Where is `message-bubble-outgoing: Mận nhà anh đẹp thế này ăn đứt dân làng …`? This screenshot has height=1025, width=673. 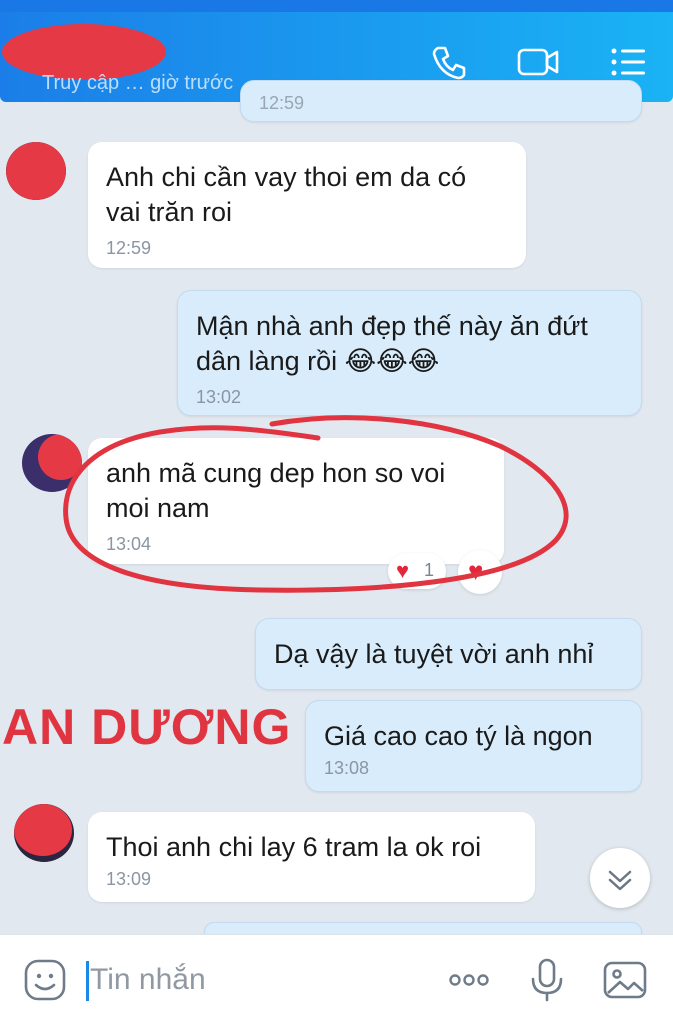 message-bubble-outgoing: Mận nhà anh đẹp thế này ăn đứt dân làng … is located at coordinates (409, 353).